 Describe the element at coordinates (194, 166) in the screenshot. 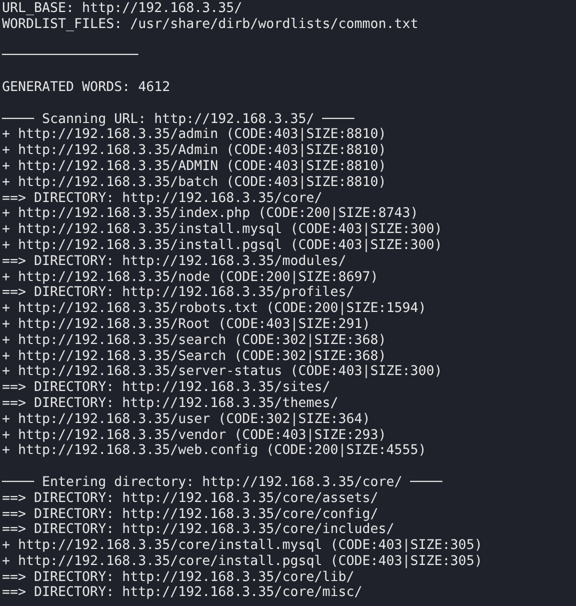

I see `terminal-line: + http://192.168.3.35/ADMIN (CODE:403|SIZE:8810)` at that location.